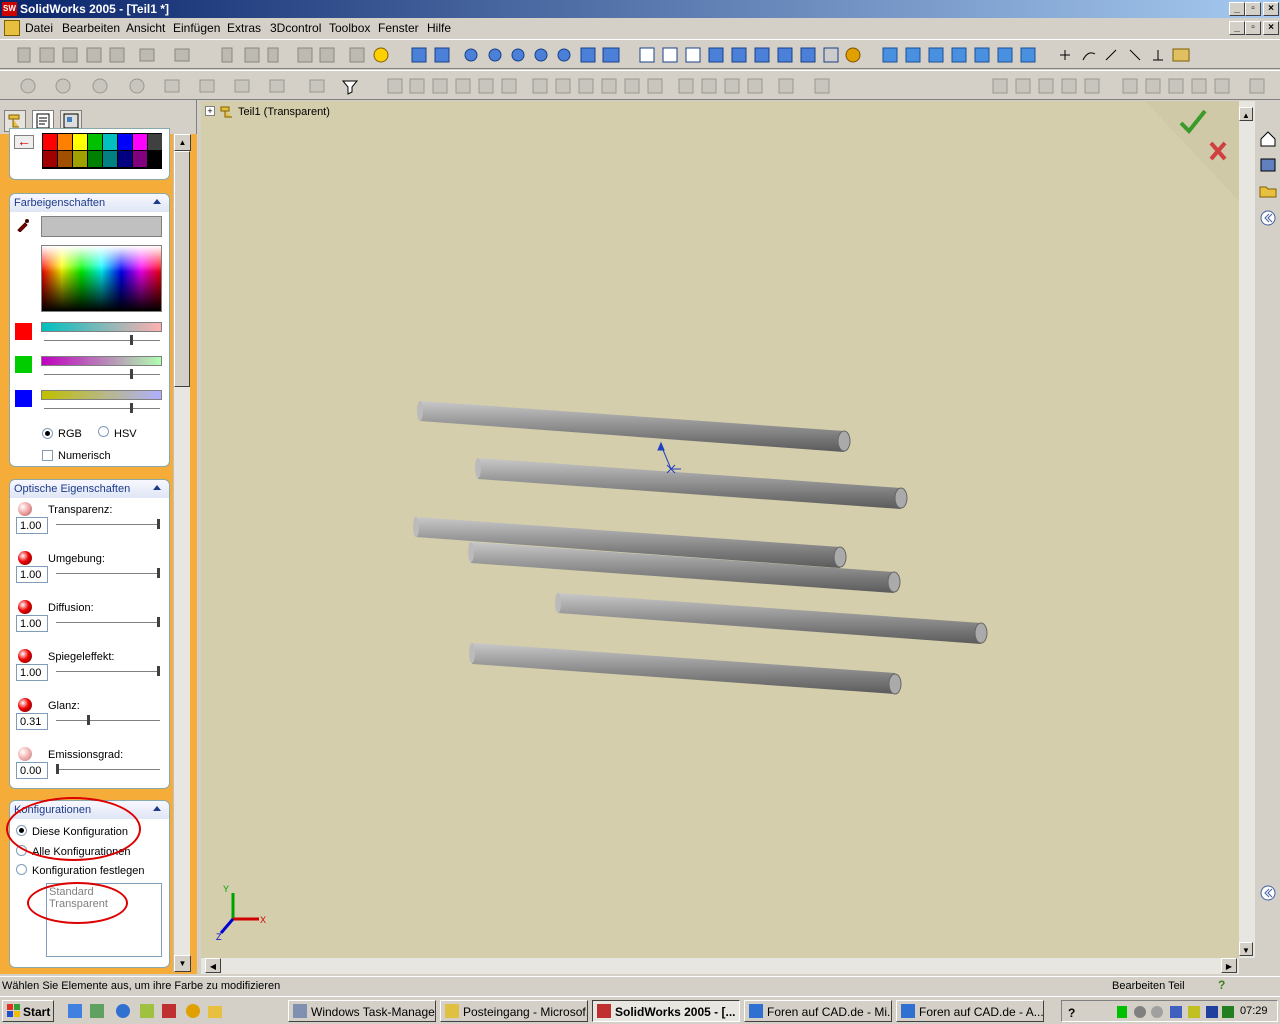 This screenshot has width=1280, height=1024. Describe the element at coordinates (1253, 28) in the screenshot. I see `doc-restore-button: ▫` at that location.